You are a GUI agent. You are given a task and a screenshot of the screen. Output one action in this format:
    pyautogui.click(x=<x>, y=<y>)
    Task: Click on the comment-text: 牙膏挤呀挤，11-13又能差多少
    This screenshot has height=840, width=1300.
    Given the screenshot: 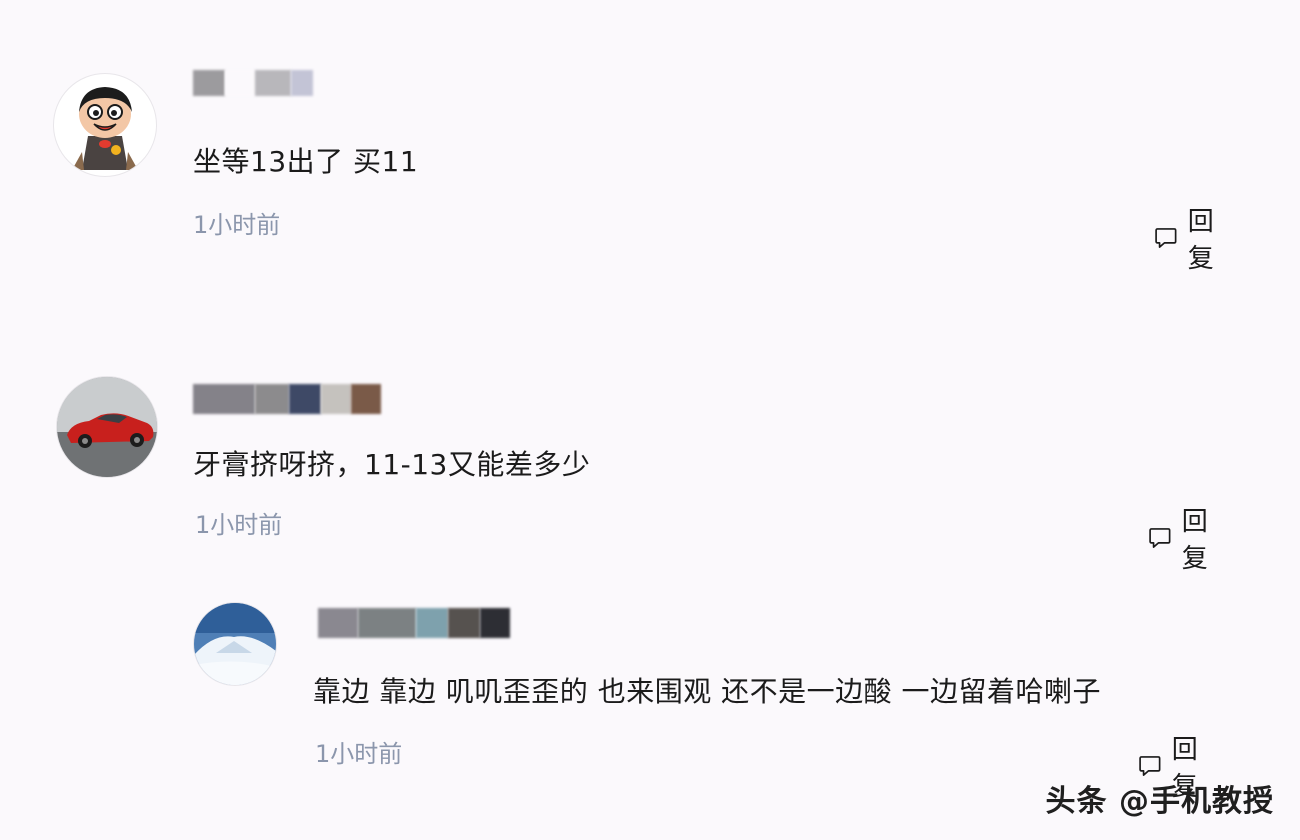 What is the action you would take?
    pyautogui.click(x=392, y=464)
    